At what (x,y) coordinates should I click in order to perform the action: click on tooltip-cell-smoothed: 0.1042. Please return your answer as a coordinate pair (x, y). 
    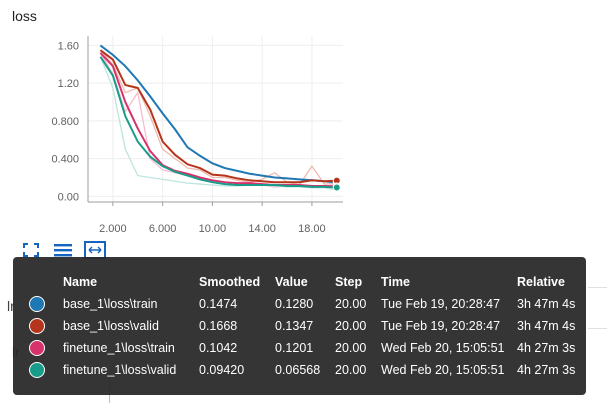
    Looking at the image, I should click on (218, 348).